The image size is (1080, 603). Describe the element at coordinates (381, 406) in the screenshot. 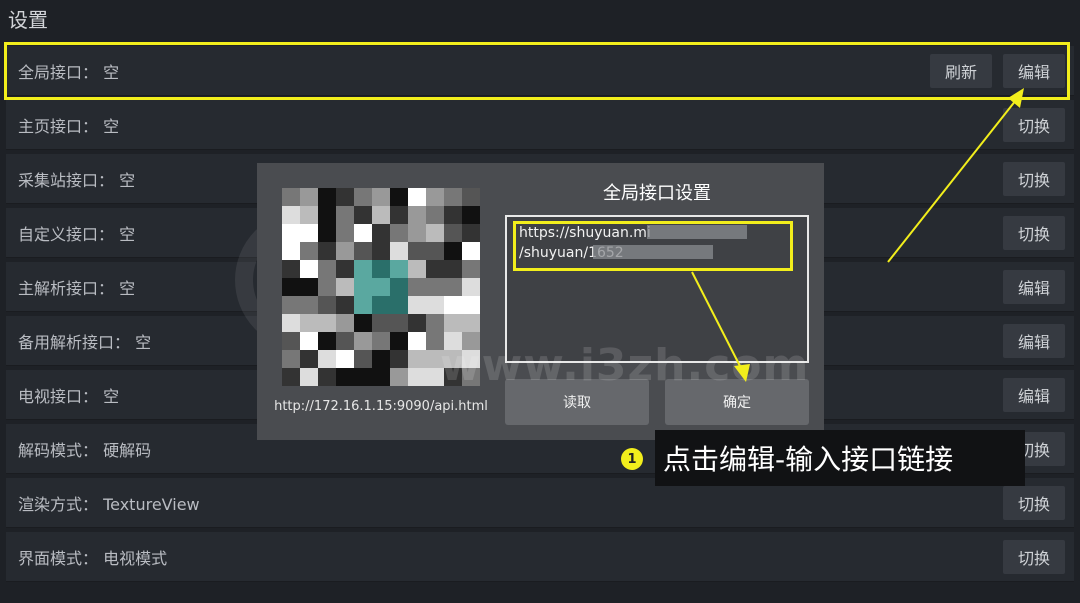

I see `qr-url-text: http://172.16.1.15:9090/api.html` at that location.